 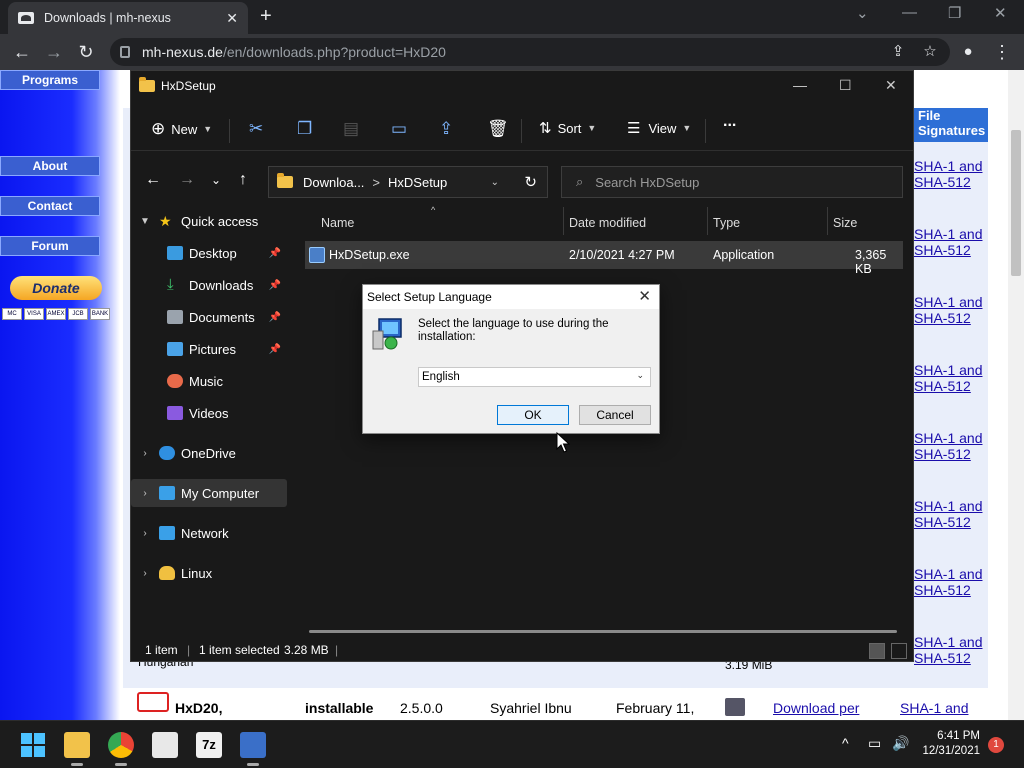 What do you see at coordinates (498, 129) in the screenshot?
I see `delete-button: 🗑` at bounding box center [498, 129].